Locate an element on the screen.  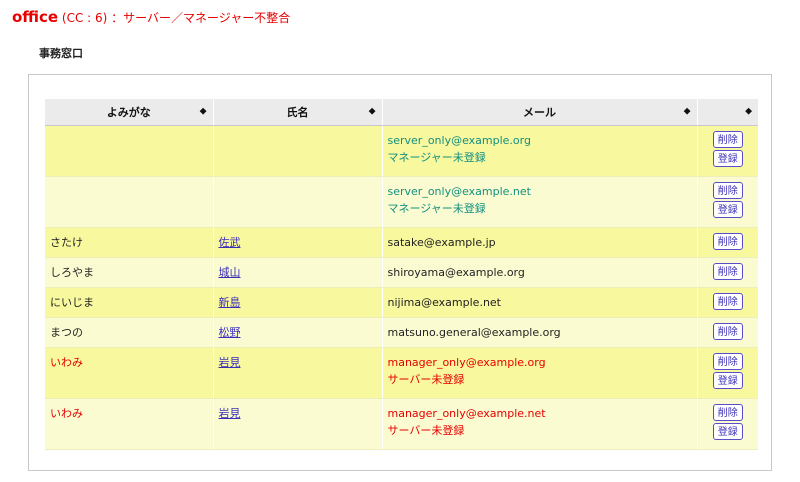
cell-email: manager_only@example.net サーバー未登録 is located at coordinates (539, 424).